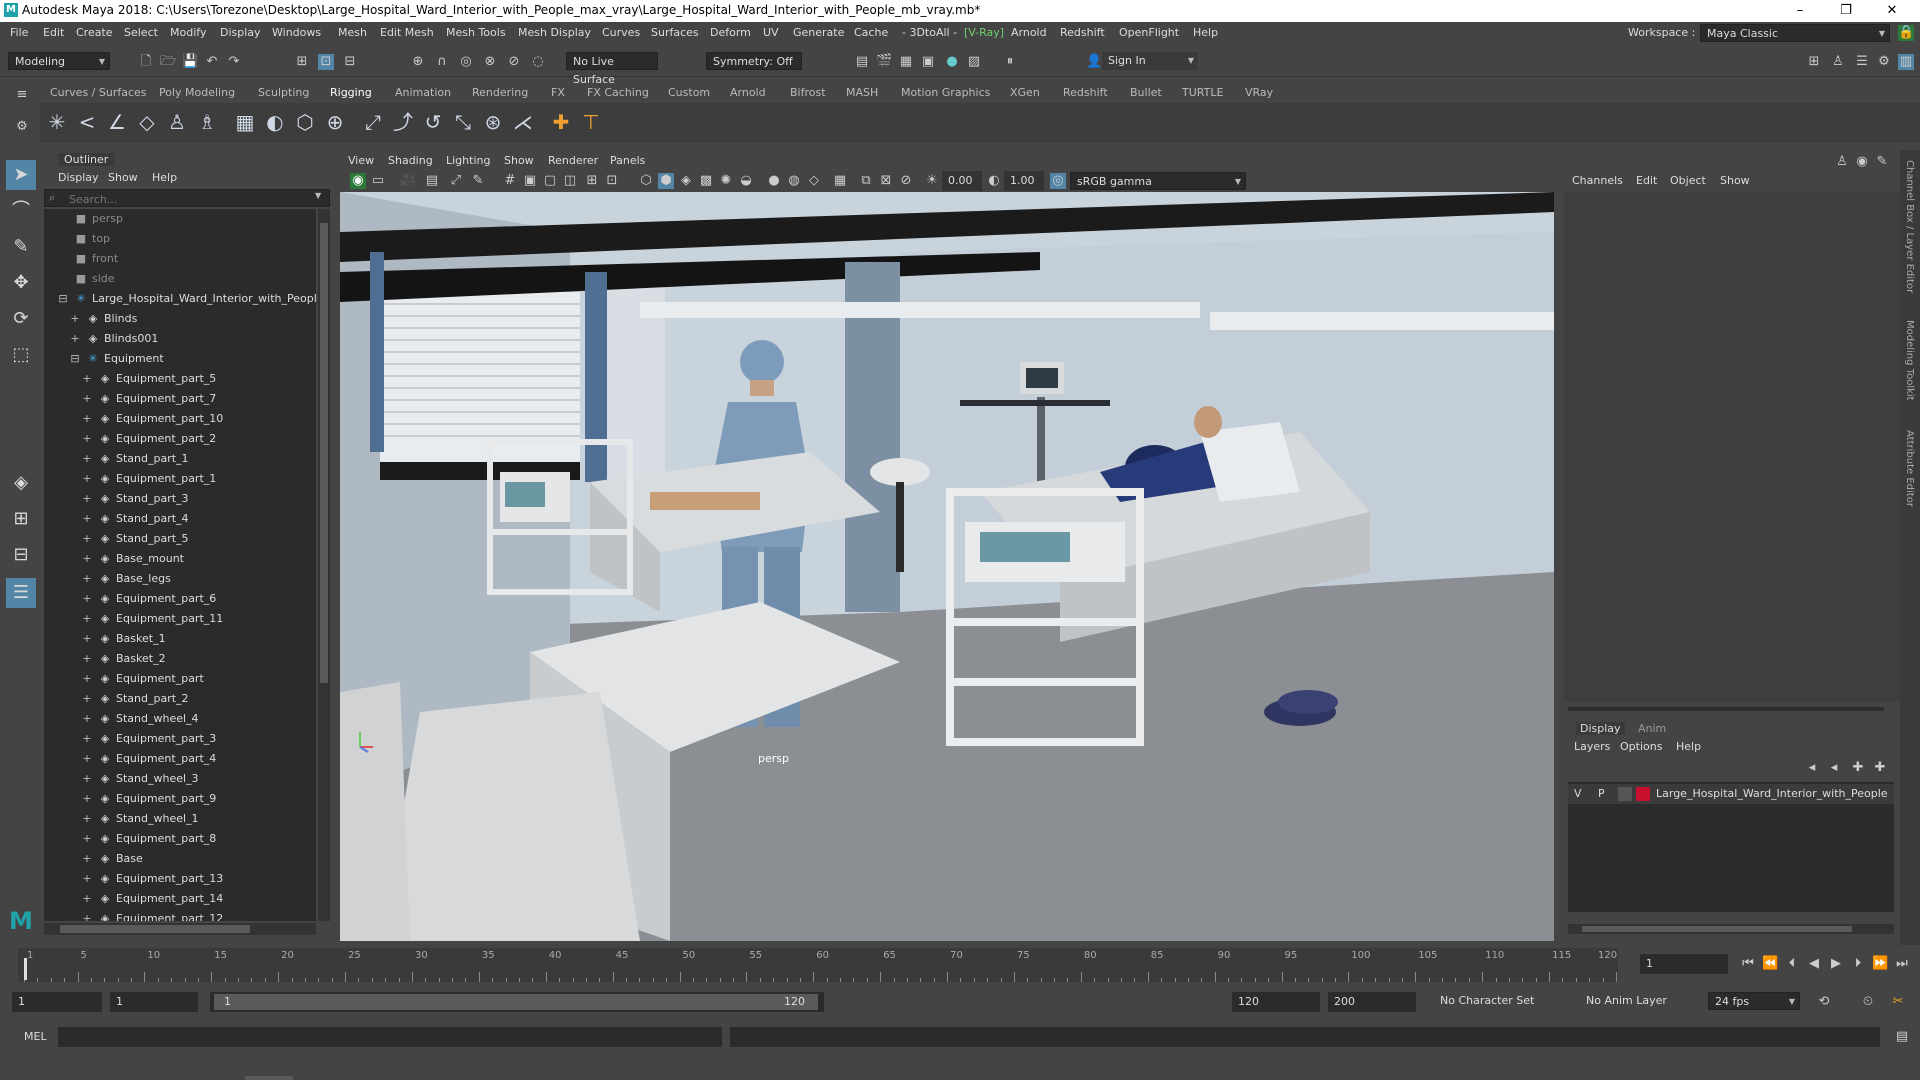  I want to click on shelf-tab-custom: Custom, so click(689, 92).